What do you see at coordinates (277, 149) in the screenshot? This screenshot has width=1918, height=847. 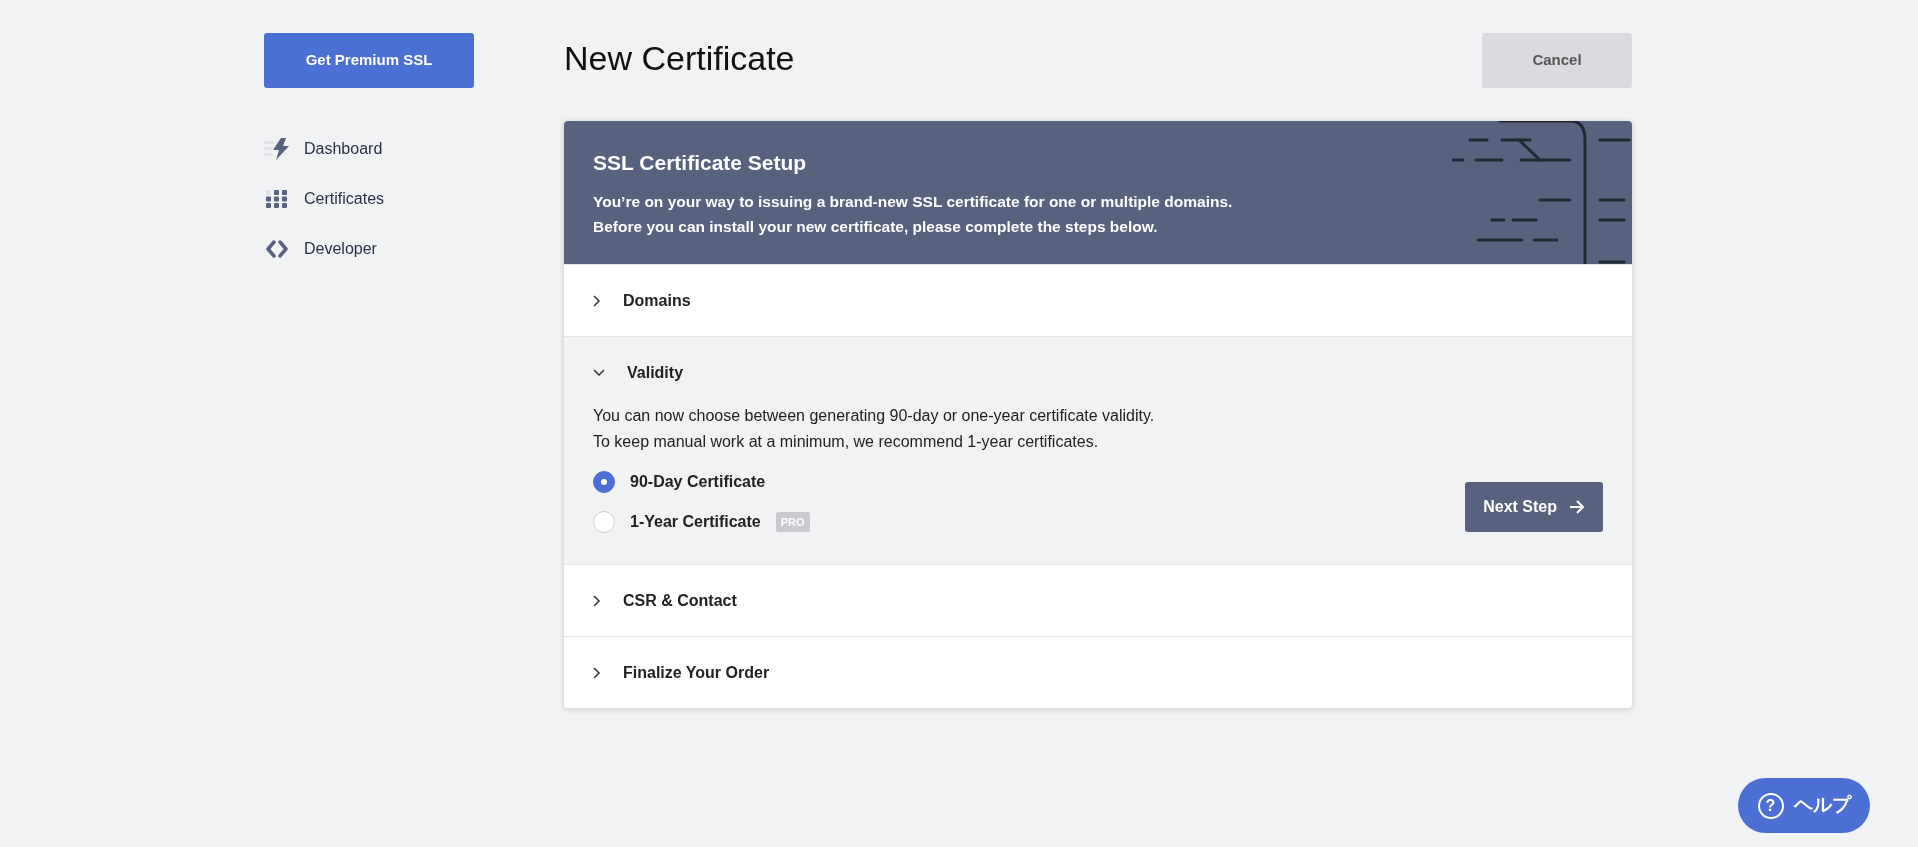 I see `lightning-icon` at bounding box center [277, 149].